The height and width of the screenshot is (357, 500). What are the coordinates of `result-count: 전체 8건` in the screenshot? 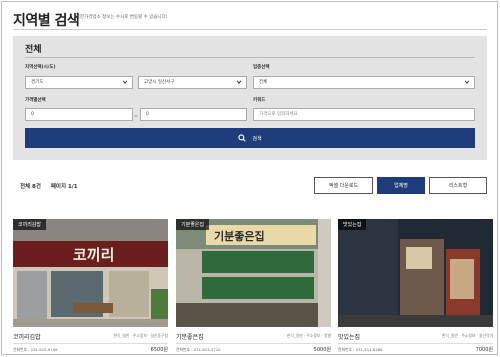 It's located at (30, 187).